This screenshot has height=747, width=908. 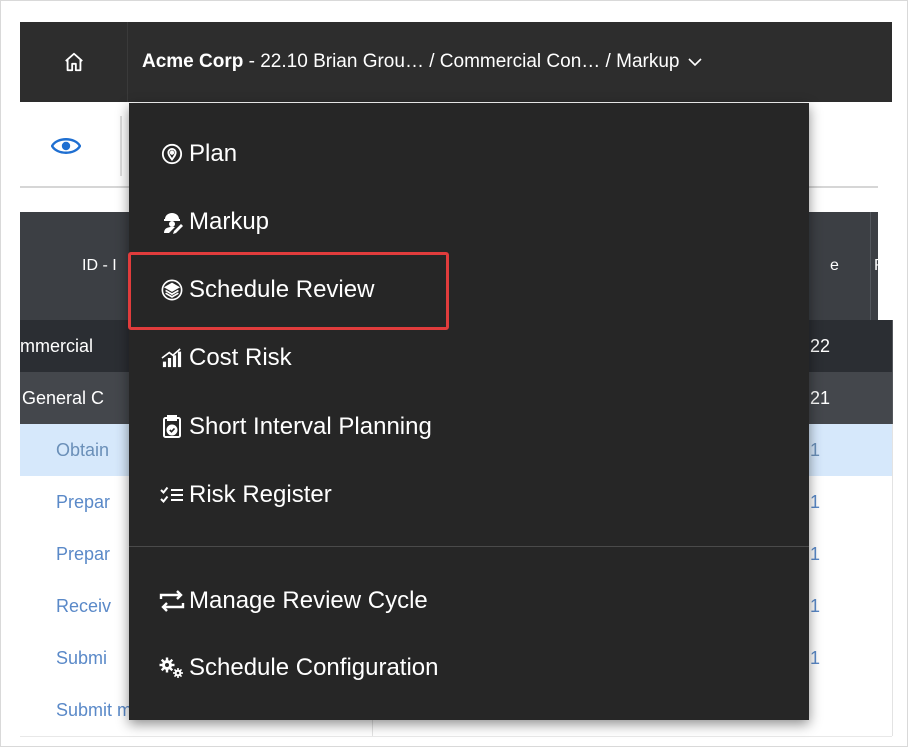 I want to click on eye-icon, so click(x=66, y=146).